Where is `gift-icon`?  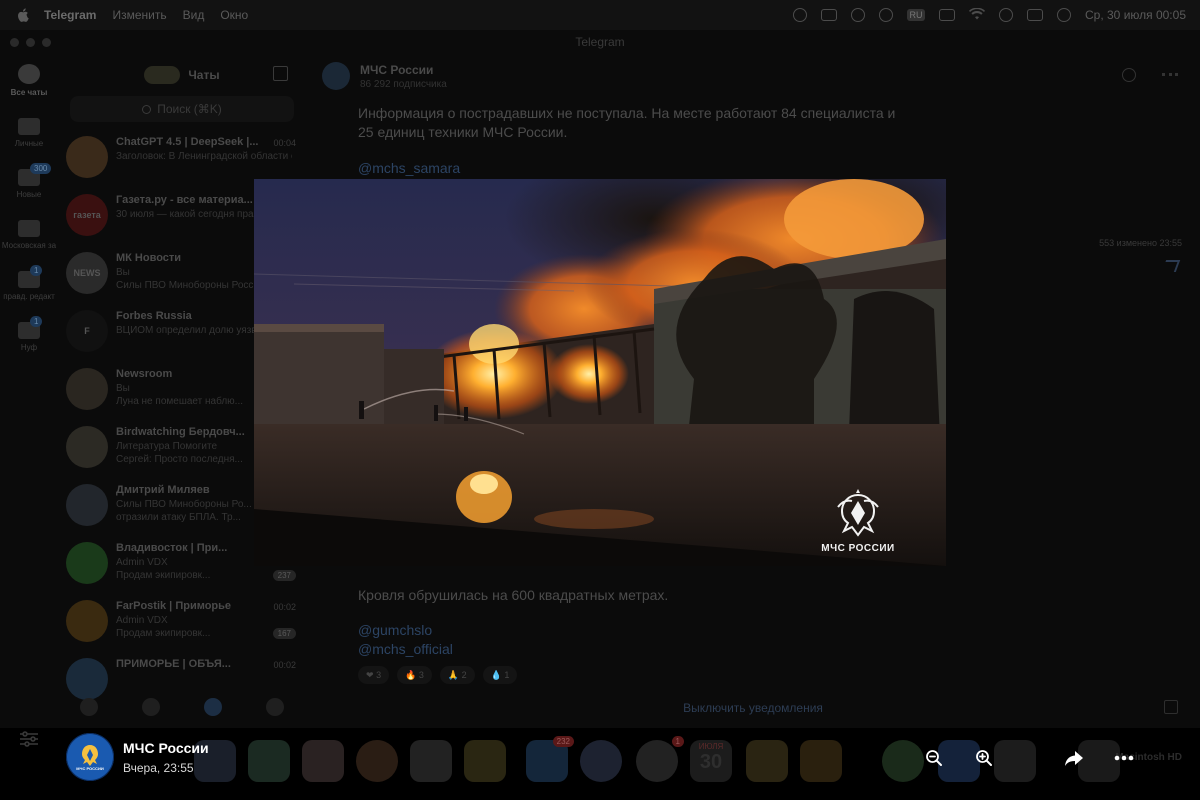 gift-icon is located at coordinates (1171, 707).